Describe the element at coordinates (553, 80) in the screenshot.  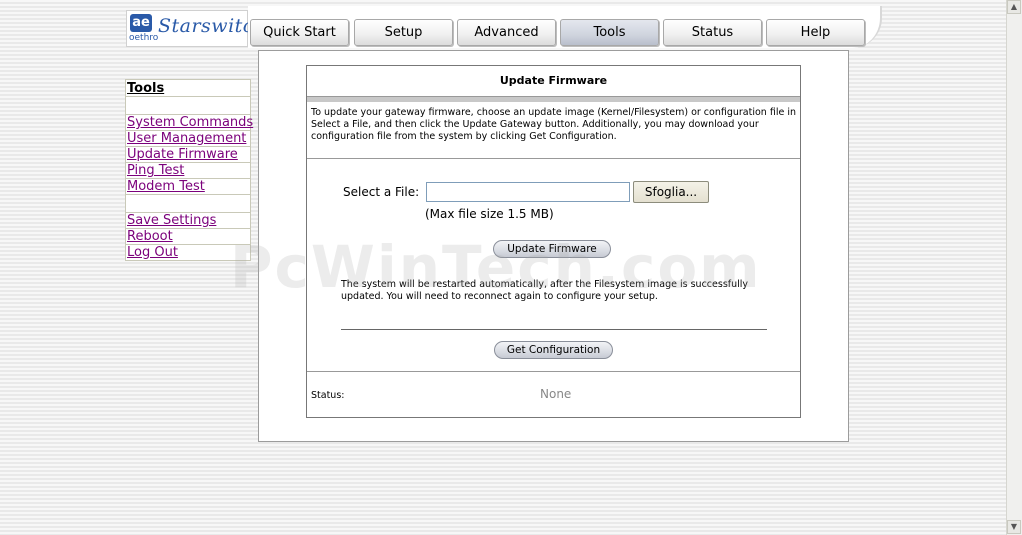
I see `panel-title: Update Firmware` at that location.